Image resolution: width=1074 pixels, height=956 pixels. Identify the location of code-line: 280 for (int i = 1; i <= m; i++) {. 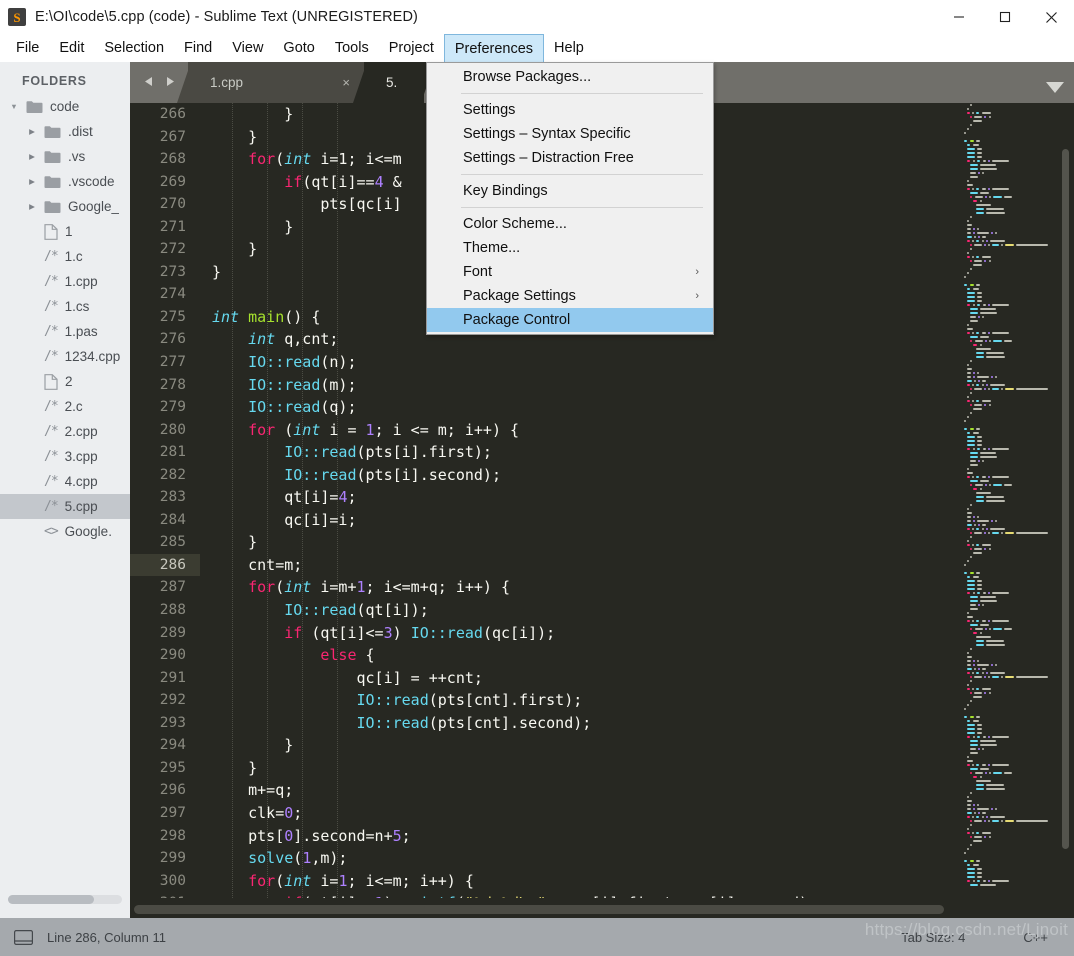
(473, 430).